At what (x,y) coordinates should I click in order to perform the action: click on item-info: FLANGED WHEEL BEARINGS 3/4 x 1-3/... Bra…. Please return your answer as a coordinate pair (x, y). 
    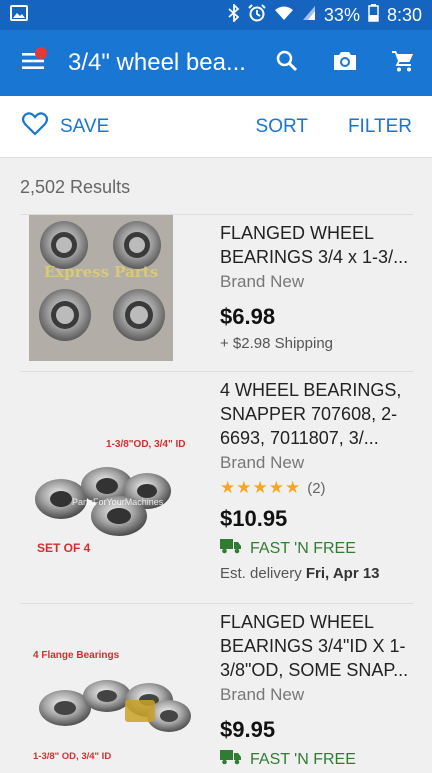
    Looking at the image, I should click on (310, 293).